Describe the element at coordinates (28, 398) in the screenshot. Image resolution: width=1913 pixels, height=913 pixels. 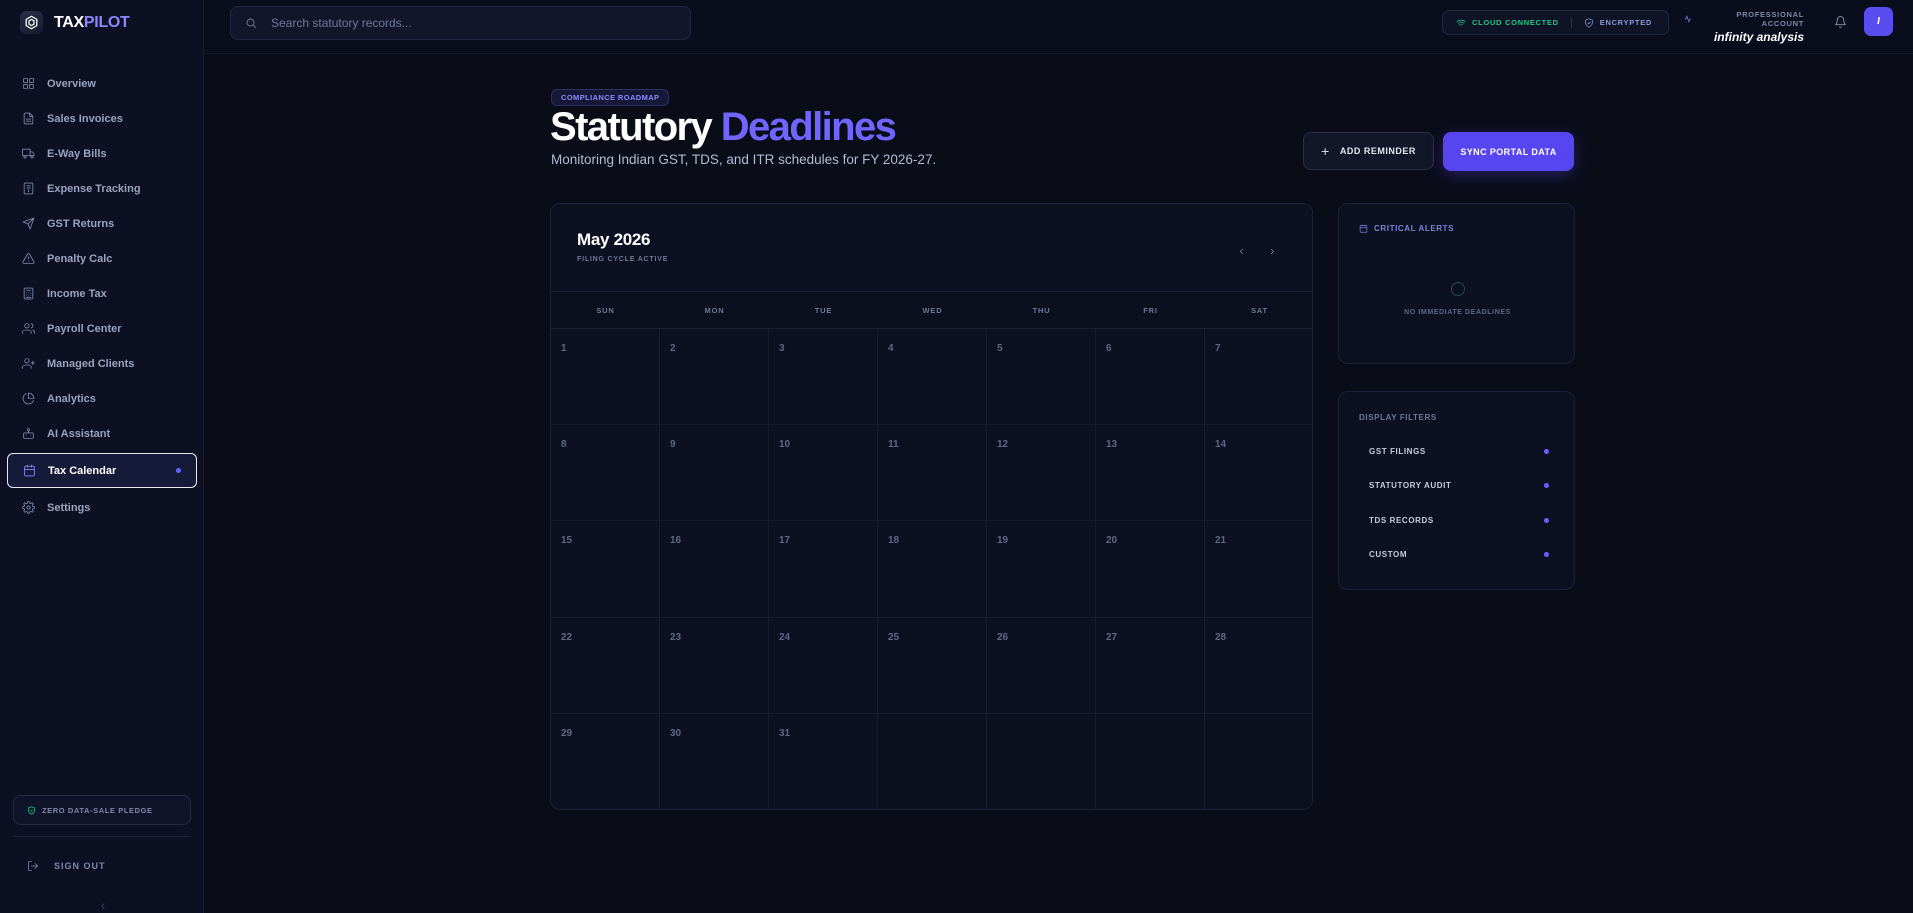
I see `pie-chart-icon` at that location.